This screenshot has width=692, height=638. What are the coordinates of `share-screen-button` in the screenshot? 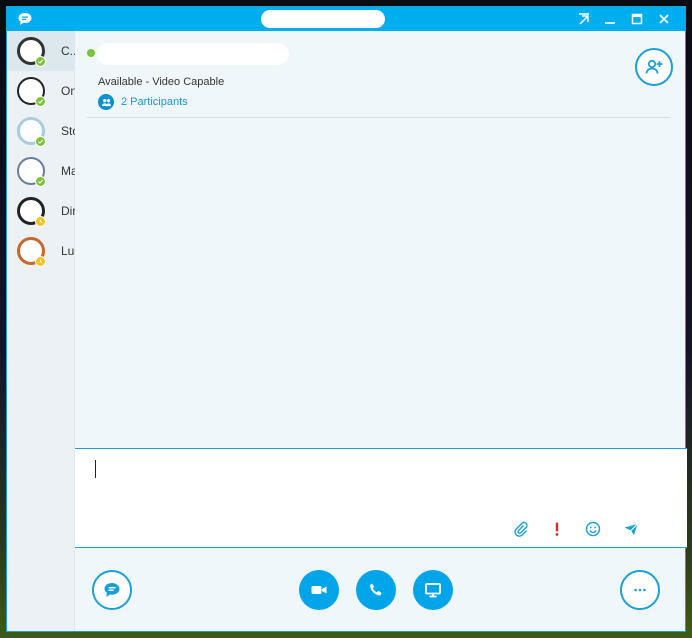 It's located at (433, 590).